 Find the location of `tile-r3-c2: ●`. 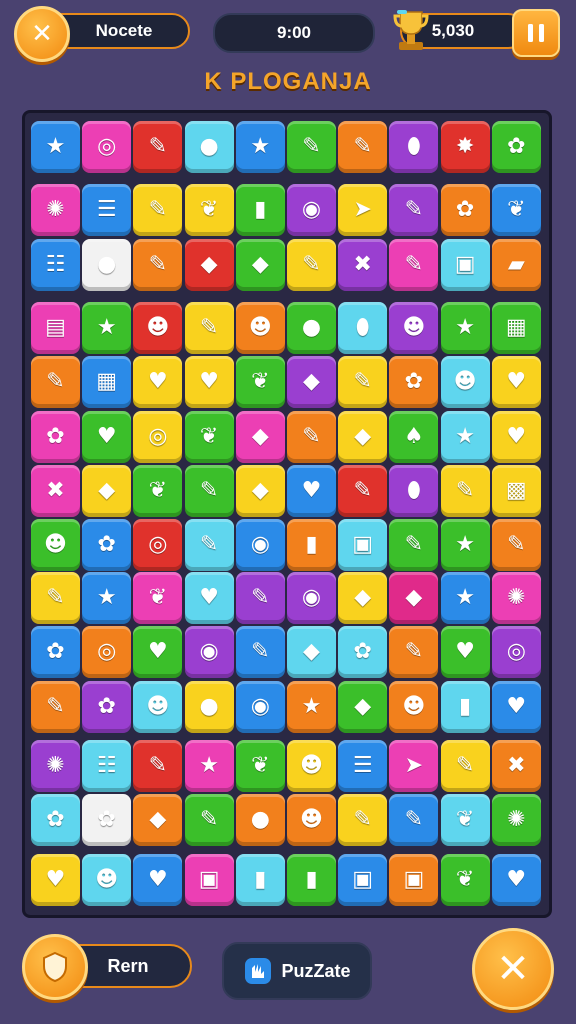

tile-r3-c2: ● is located at coordinates (107, 265).